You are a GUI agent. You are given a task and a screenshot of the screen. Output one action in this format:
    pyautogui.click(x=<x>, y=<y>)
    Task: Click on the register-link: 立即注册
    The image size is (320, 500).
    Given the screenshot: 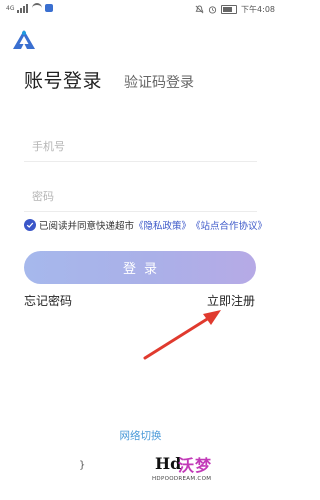 What is the action you would take?
    pyautogui.click(x=231, y=300)
    